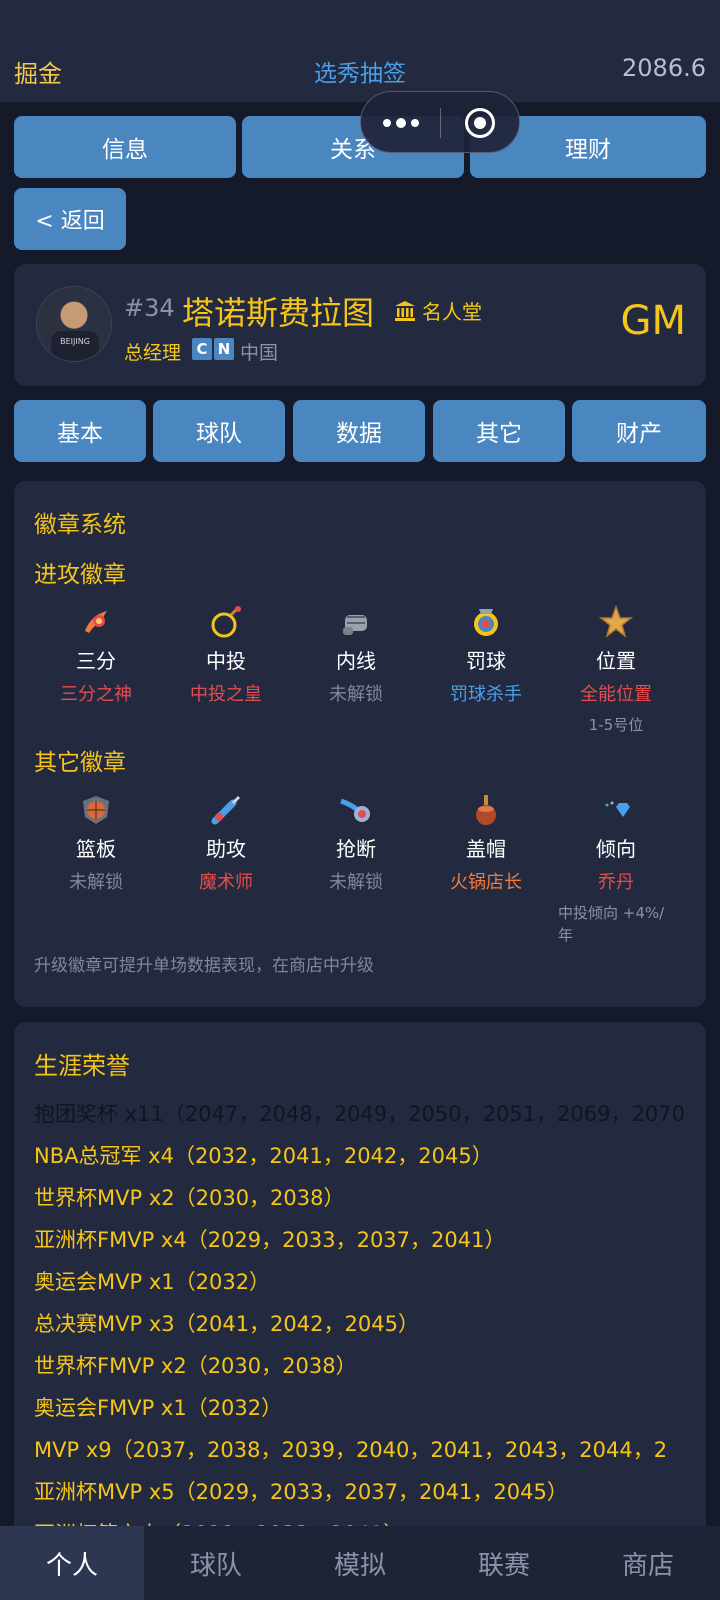  I want to click on offense-badges-title: 进攻徽章, so click(80, 575).